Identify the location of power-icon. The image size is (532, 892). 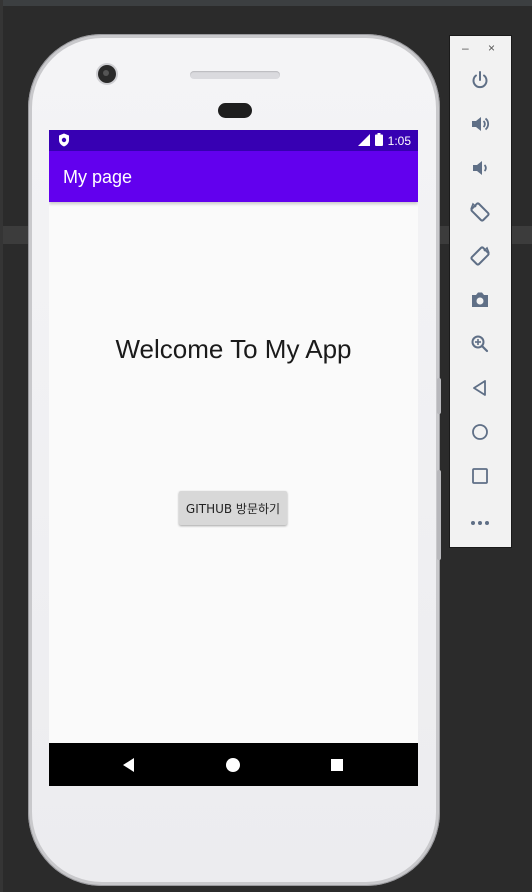
(480, 82).